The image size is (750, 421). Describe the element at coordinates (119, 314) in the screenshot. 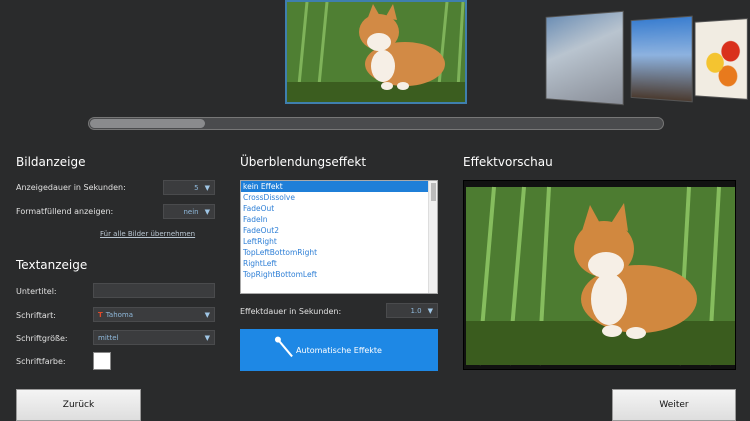

I see `font-value: Tahoma` at that location.